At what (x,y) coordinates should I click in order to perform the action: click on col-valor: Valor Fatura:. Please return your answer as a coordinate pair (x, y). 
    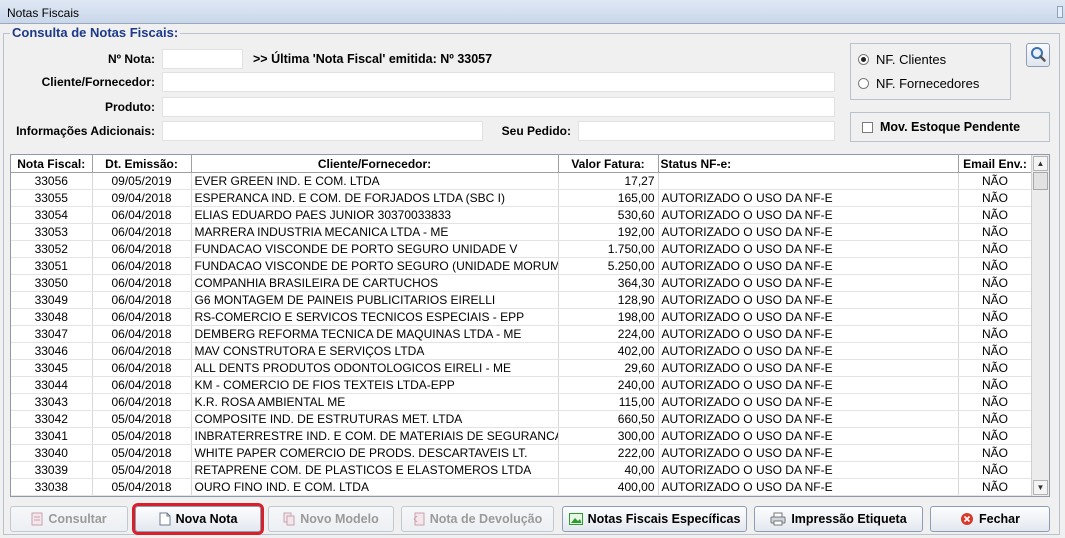
    Looking at the image, I should click on (608, 164).